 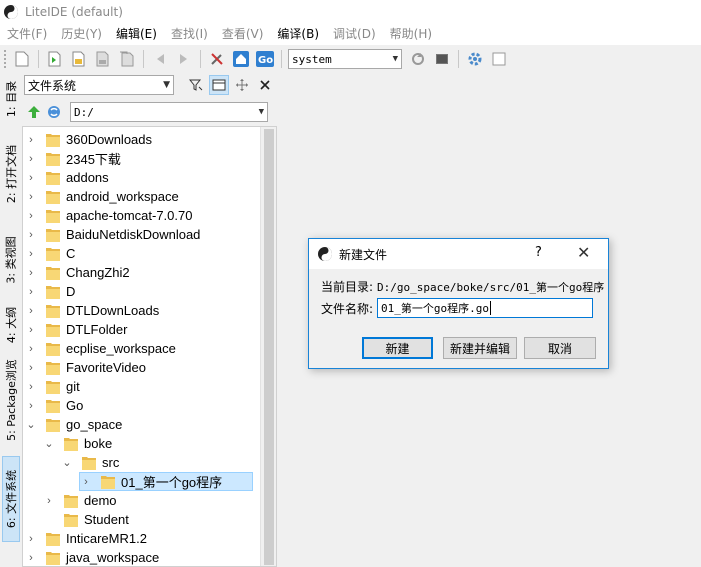 What do you see at coordinates (54, 112) in the screenshot?
I see `sync-icon` at bounding box center [54, 112].